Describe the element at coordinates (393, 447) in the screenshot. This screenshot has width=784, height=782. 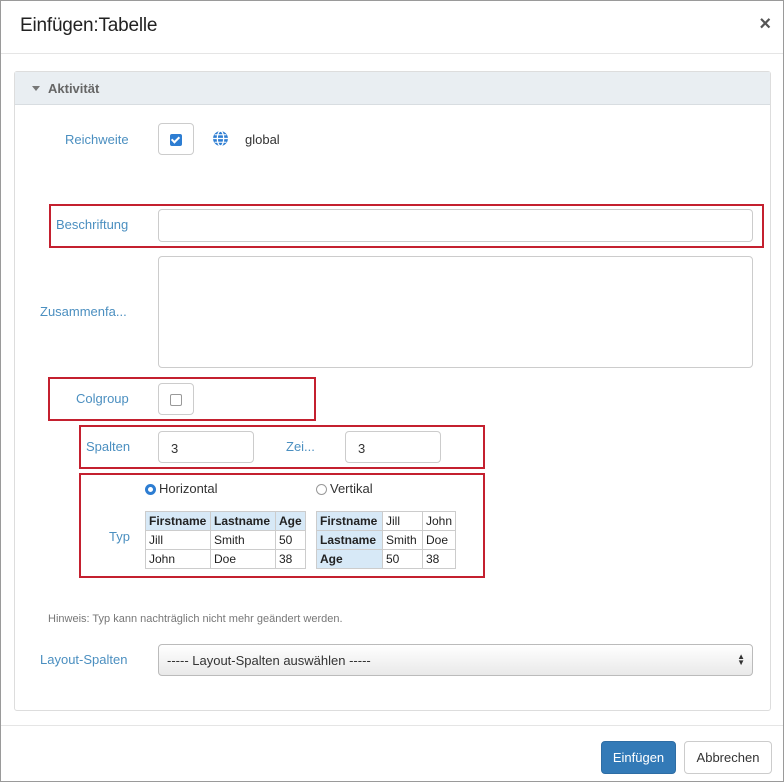
I see `zeilen-input: 3` at that location.